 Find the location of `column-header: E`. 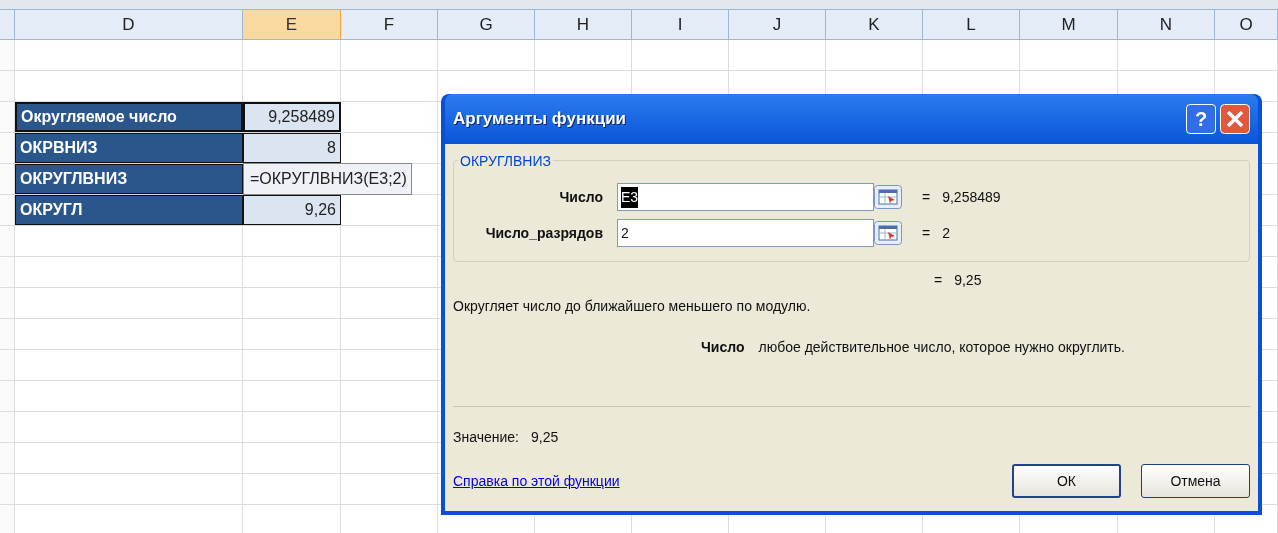

column-header: E is located at coordinates (292, 24).